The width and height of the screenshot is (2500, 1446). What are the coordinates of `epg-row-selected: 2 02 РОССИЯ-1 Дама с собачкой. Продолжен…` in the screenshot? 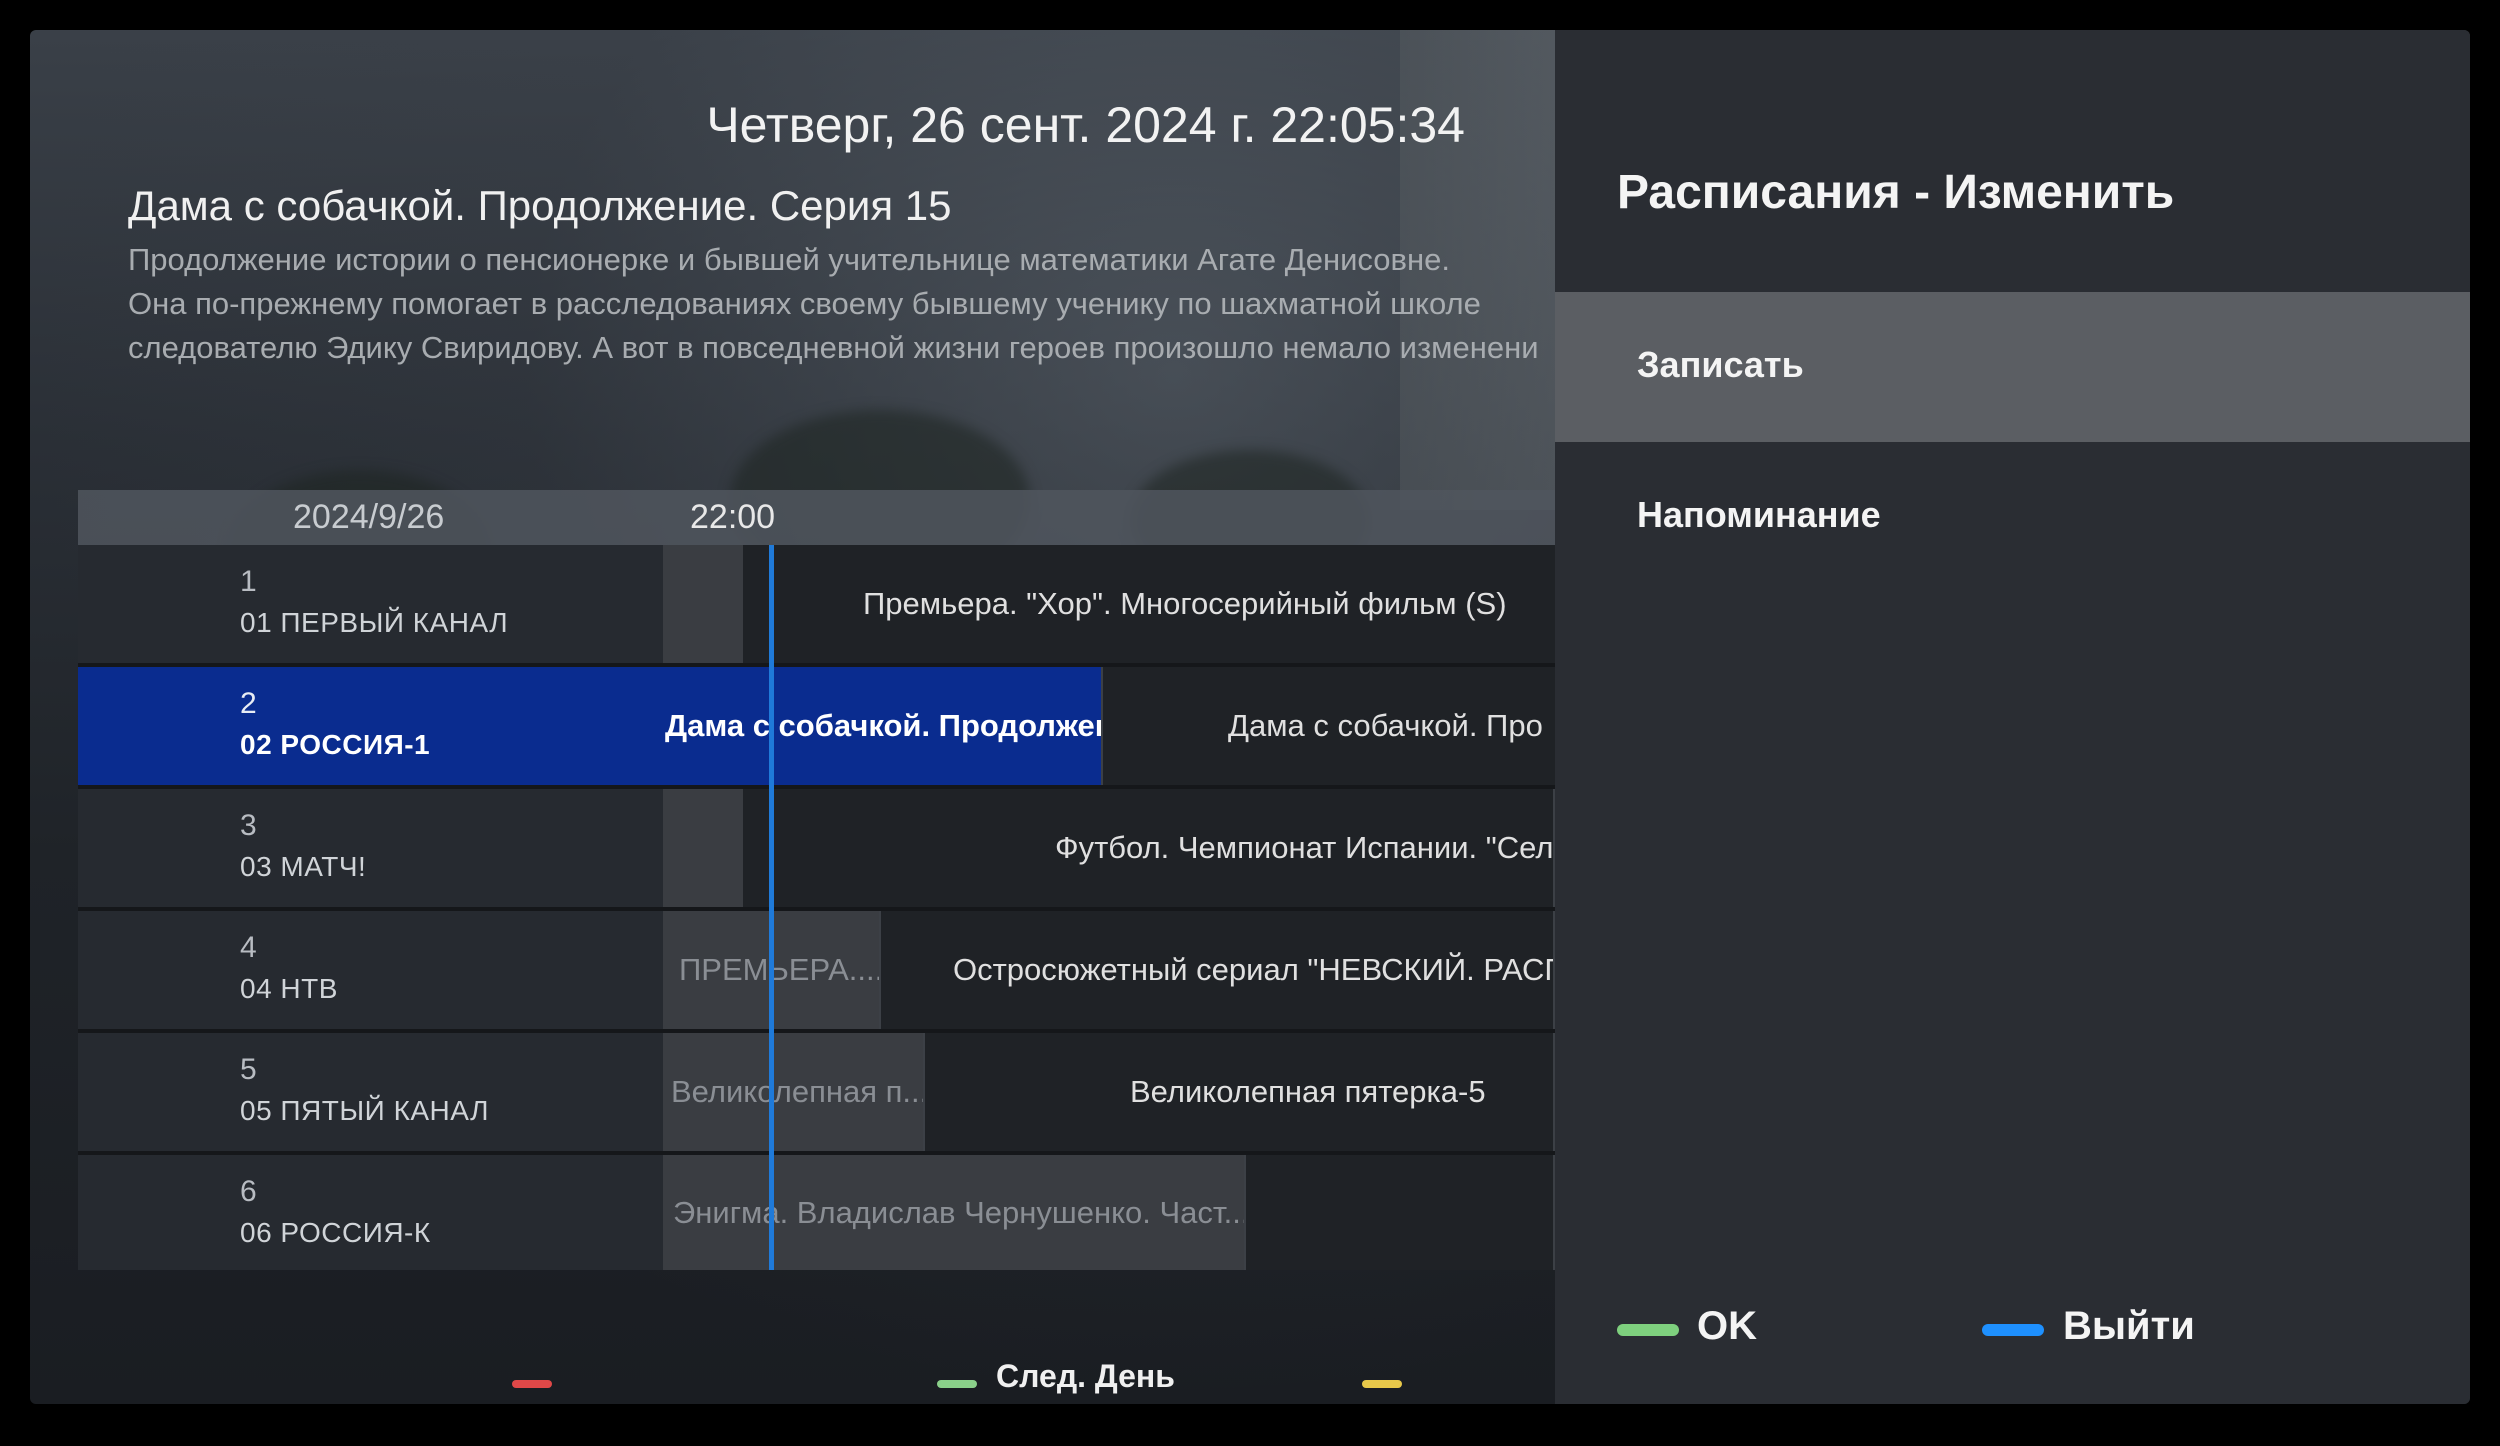 It's located at (840, 726).